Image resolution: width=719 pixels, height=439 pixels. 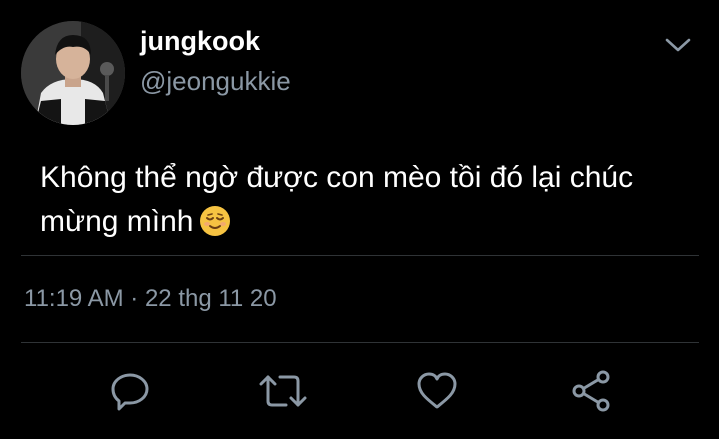 I want to click on divider-bottom, so click(x=360, y=342).